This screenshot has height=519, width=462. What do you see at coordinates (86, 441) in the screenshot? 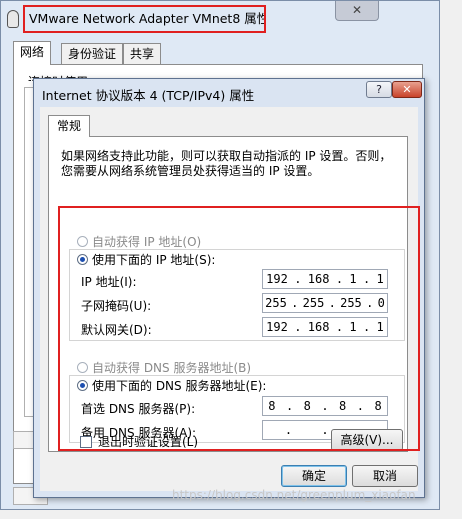
I see `validate-on-exit-checkbox` at bounding box center [86, 441].